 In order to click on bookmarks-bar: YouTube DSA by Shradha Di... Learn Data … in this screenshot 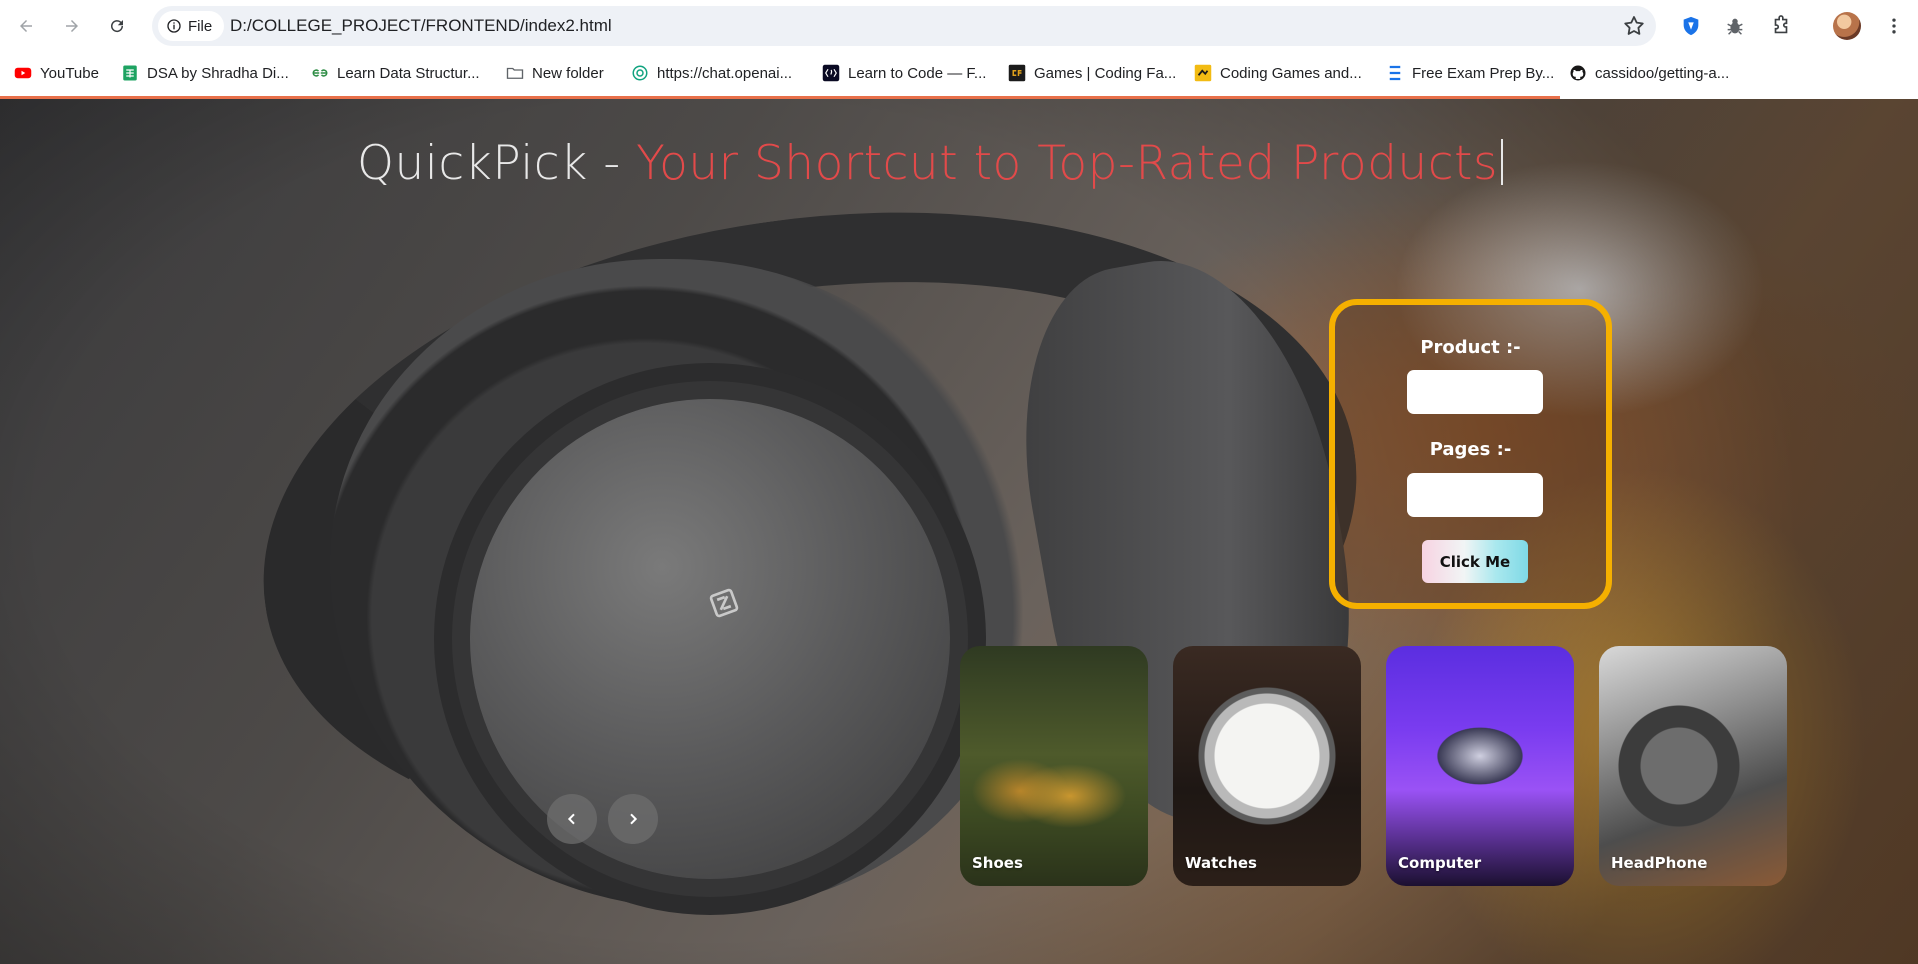, I will do `click(959, 73)`.